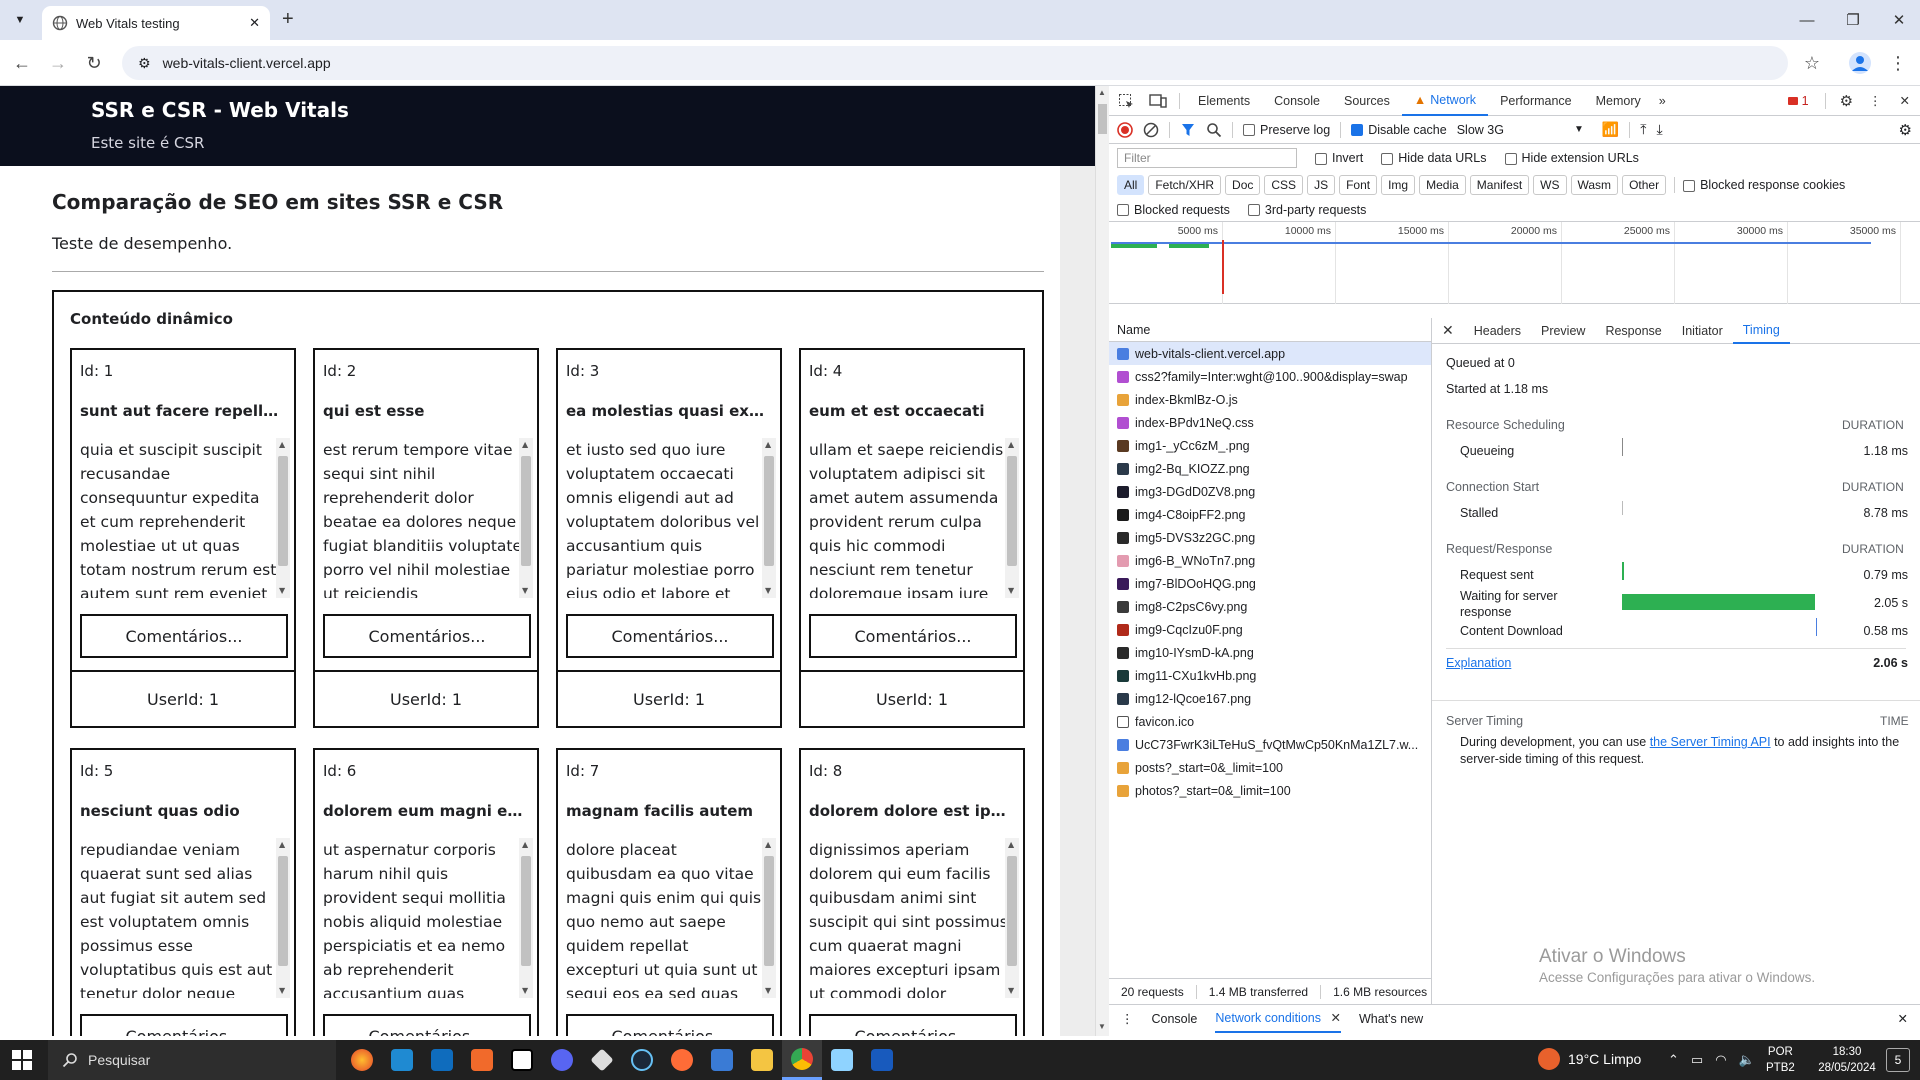  I want to click on devtools-tab-console: Console, so click(1297, 101).